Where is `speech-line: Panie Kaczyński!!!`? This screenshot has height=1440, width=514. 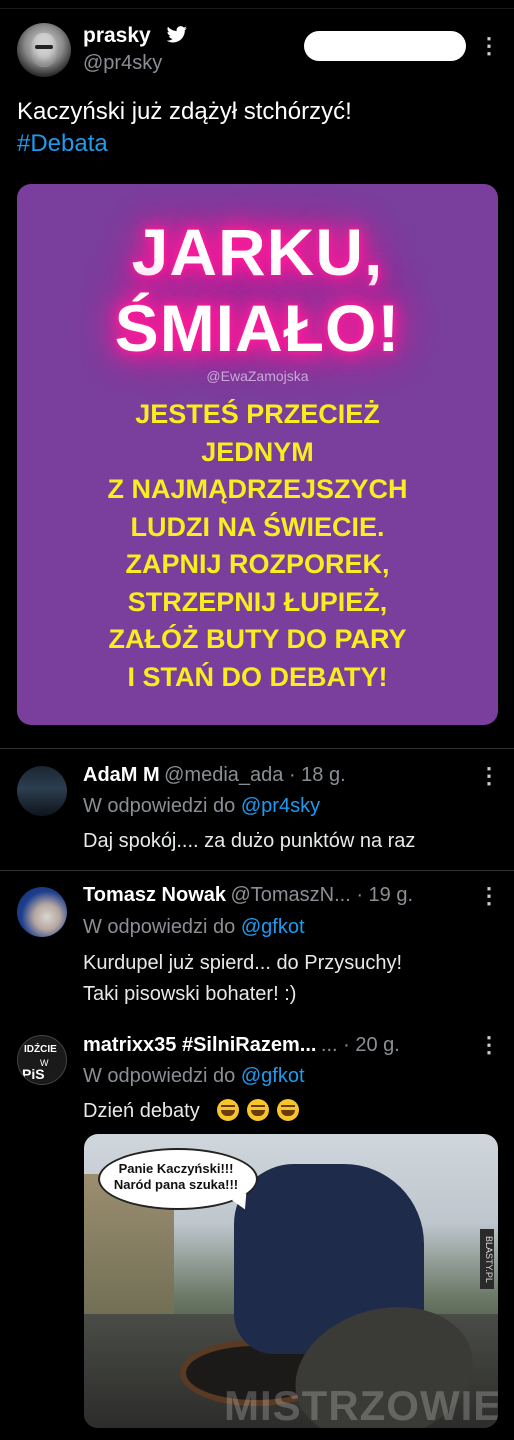 speech-line: Panie Kaczyński!!! is located at coordinates (176, 1168).